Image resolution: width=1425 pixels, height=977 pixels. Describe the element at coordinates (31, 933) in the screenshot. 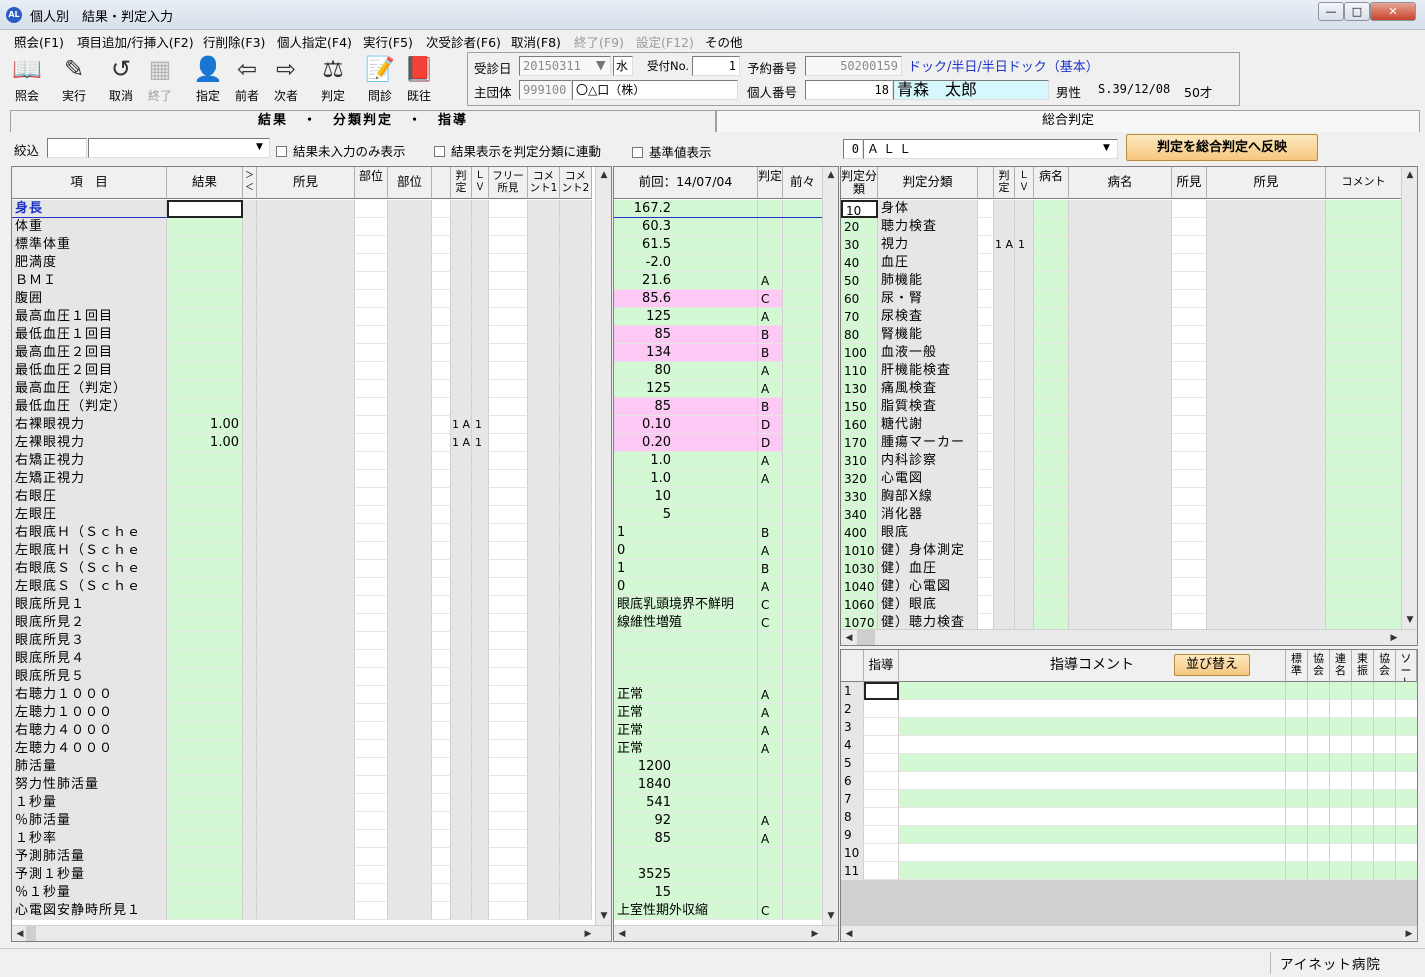

I see `scroll-thumb` at that location.